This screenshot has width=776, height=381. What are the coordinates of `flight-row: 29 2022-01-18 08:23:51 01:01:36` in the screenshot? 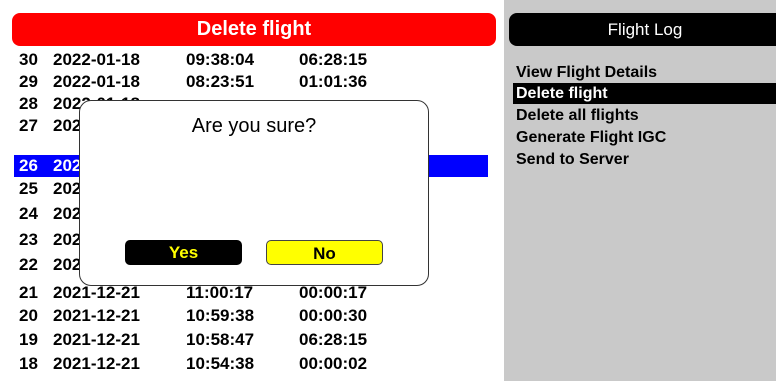 It's located at (251, 82).